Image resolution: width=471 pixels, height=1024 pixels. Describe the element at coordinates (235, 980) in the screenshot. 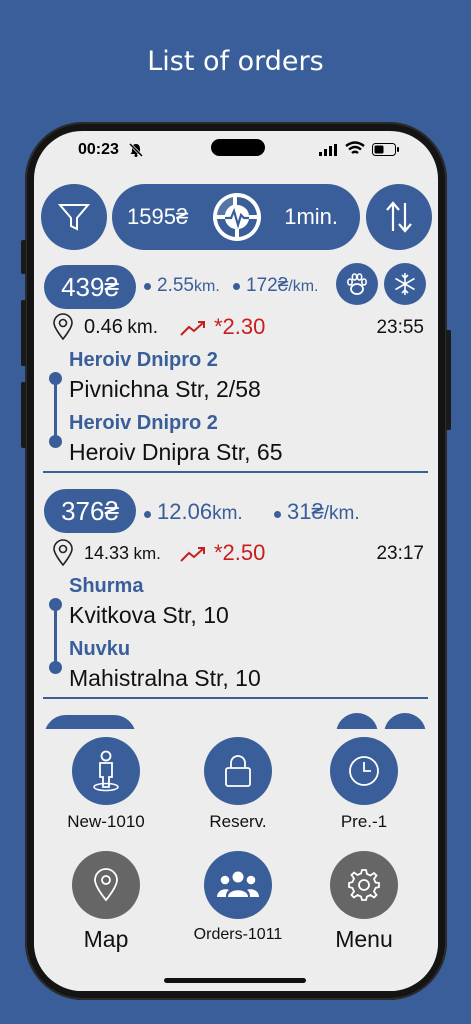

I see `home-indicator` at that location.